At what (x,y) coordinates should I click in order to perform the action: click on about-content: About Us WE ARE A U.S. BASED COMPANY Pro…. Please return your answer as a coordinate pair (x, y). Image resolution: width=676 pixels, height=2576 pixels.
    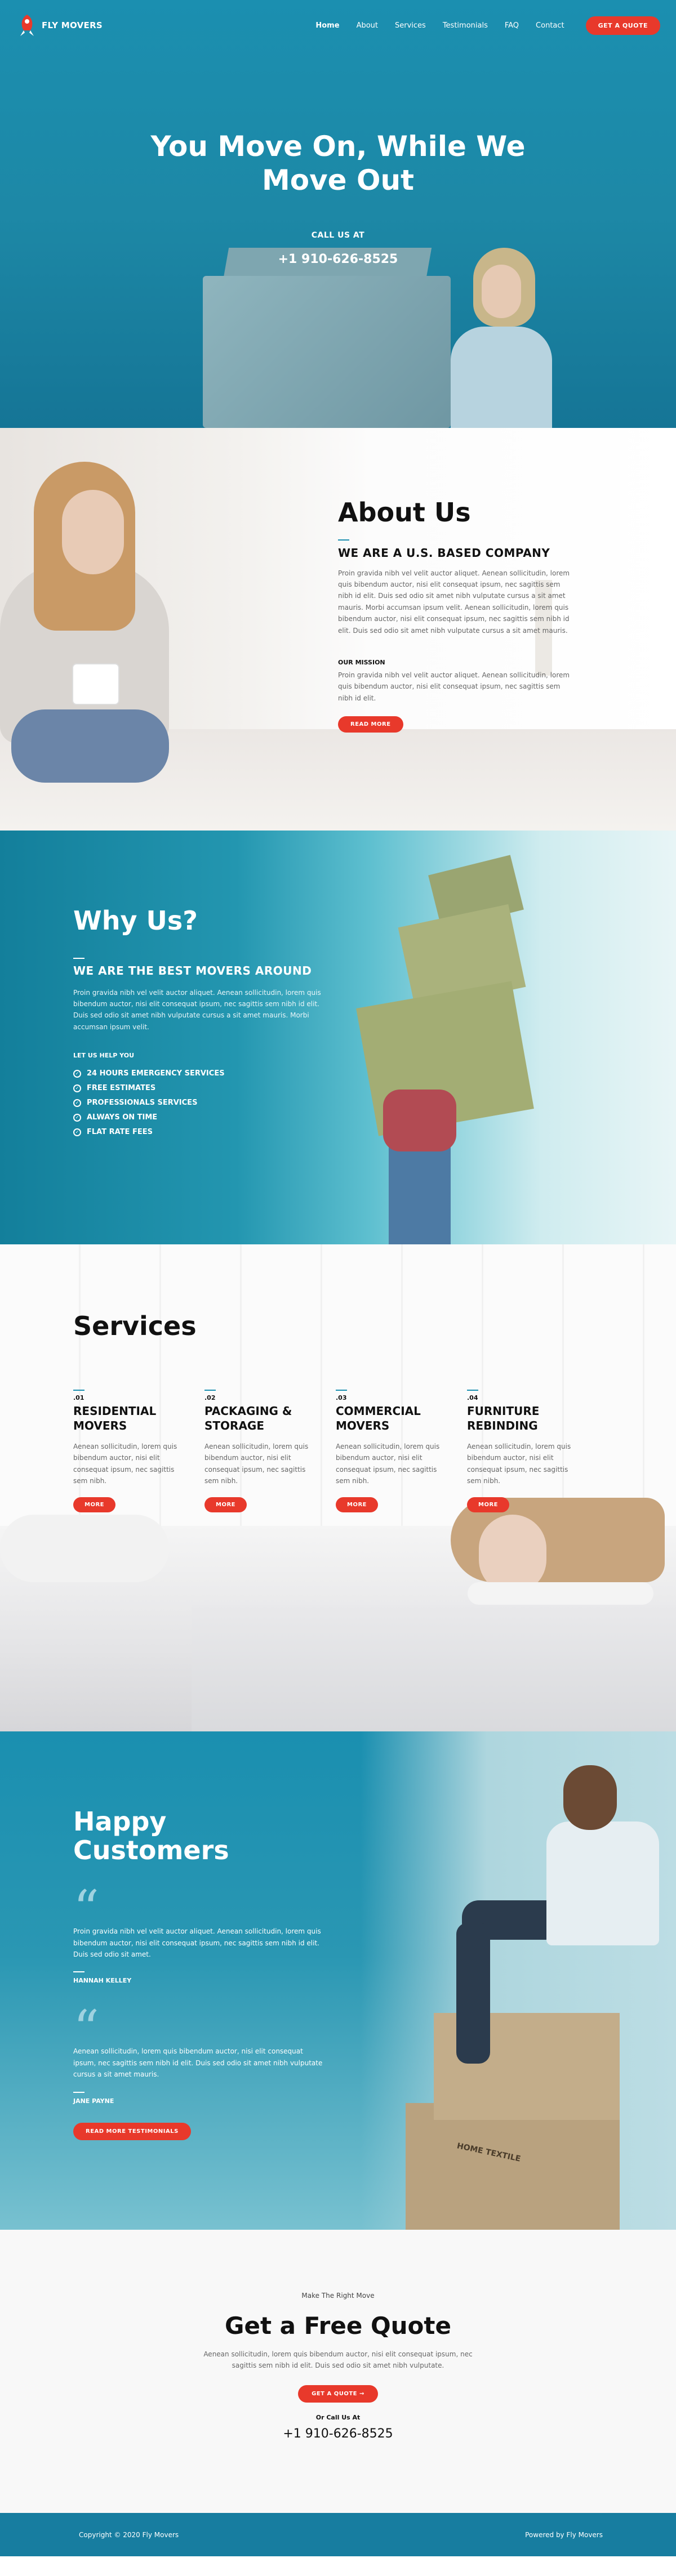
    Looking at the image, I should click on (456, 615).